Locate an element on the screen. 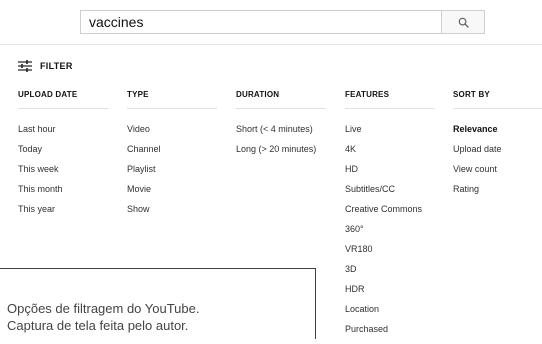  upload-date-option: This month is located at coordinates (63, 194).